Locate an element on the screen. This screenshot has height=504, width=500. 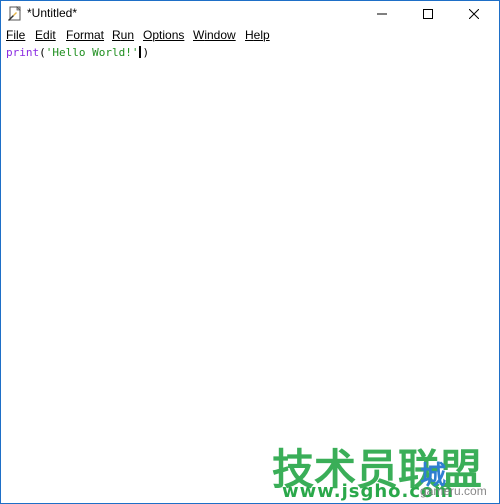
watermark-gray: gameru.com is located at coordinates (453, 491).